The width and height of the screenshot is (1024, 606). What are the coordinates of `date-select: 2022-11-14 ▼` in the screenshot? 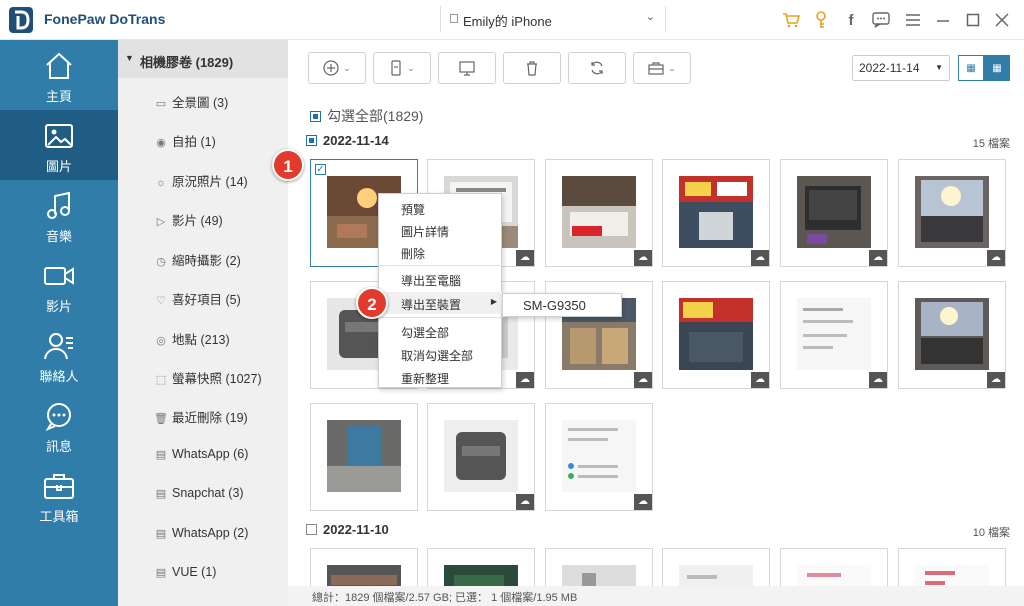 It's located at (901, 68).